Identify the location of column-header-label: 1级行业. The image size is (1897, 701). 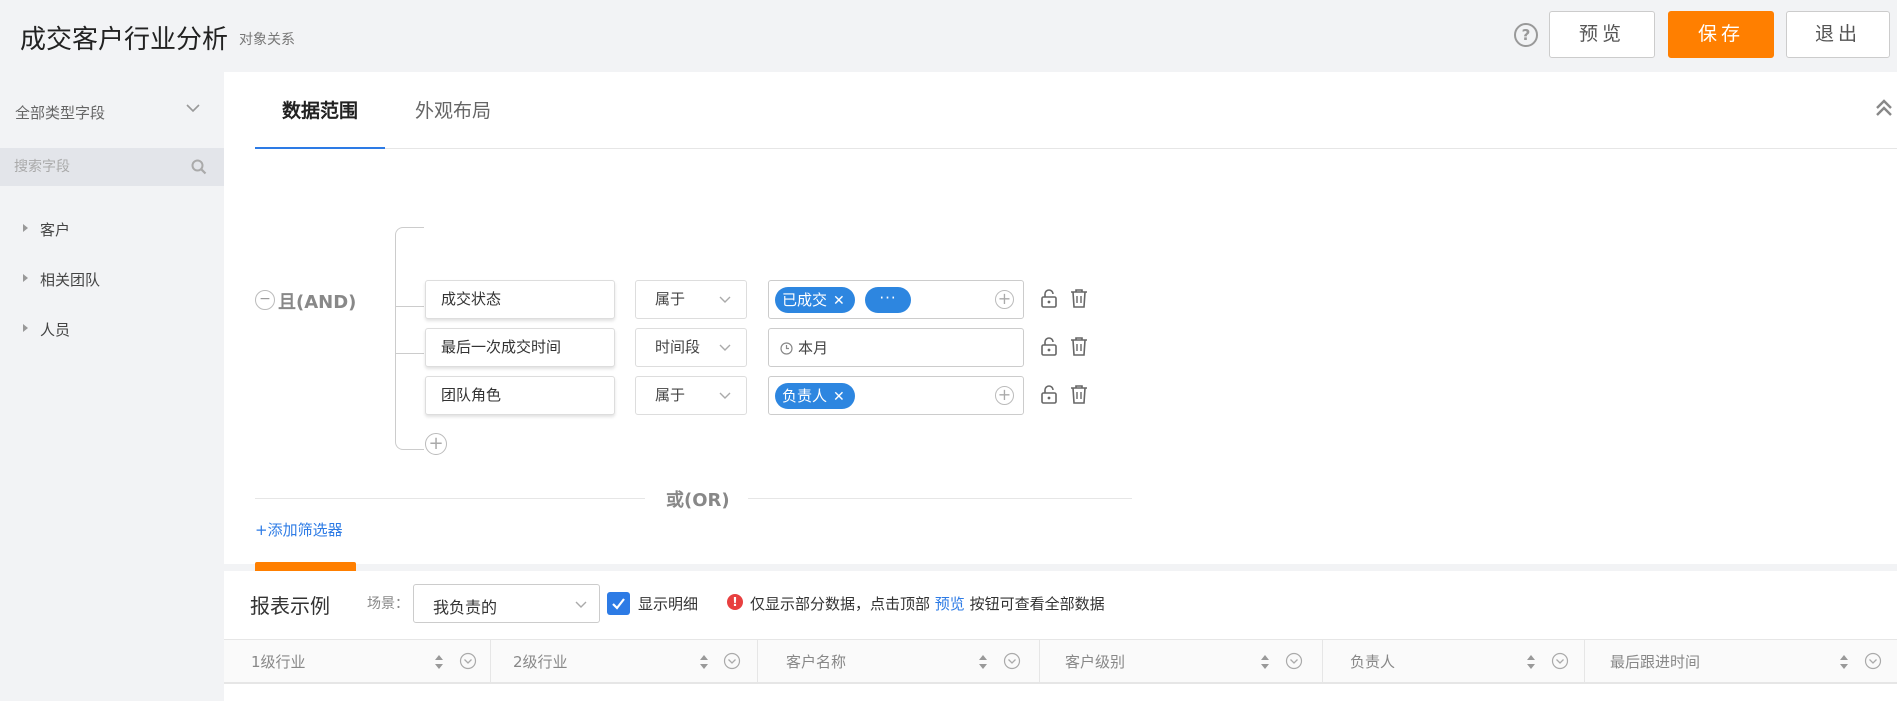
(278, 662).